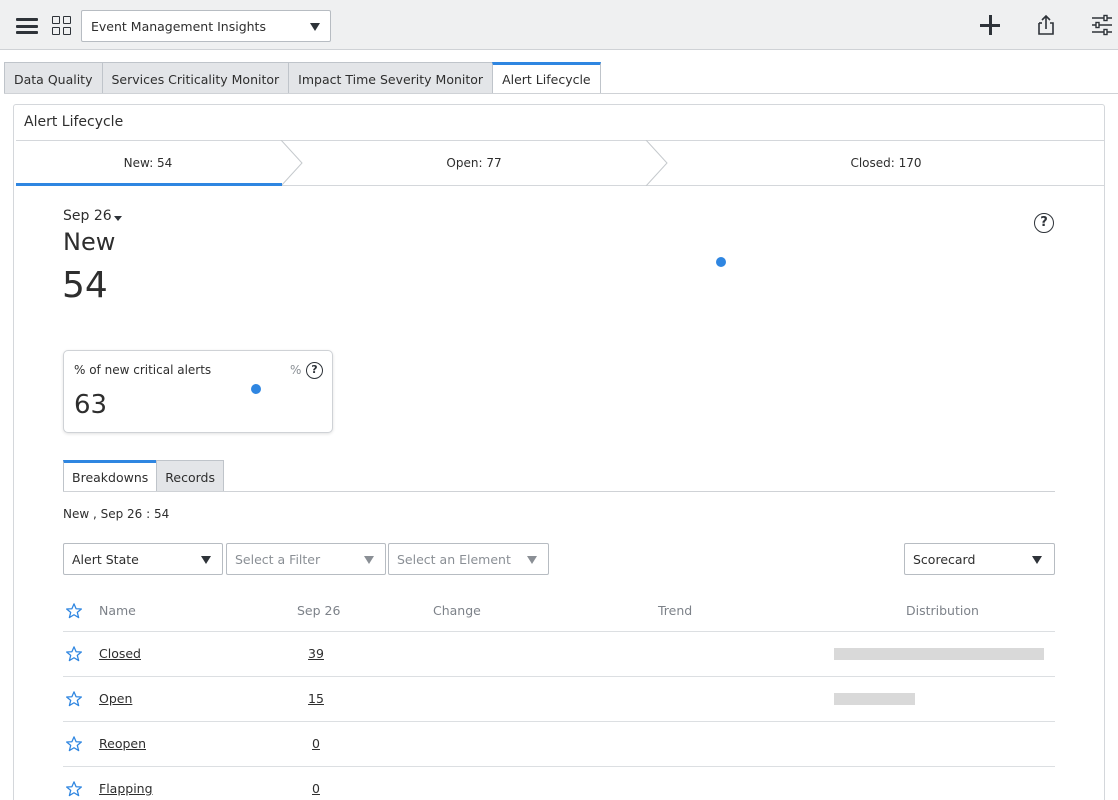 The height and width of the screenshot is (800, 1118). What do you see at coordinates (120, 653) in the screenshot?
I see `row-name-link: Closed` at bounding box center [120, 653].